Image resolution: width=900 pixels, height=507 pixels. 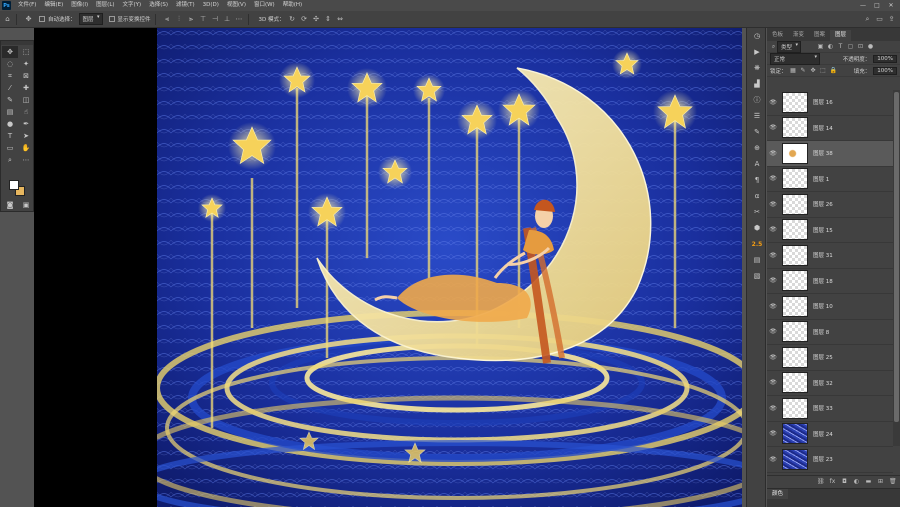 What do you see at coordinates (820, 46) in the screenshot?
I see `filter-pixel-icon: ▣` at bounding box center [820, 46].